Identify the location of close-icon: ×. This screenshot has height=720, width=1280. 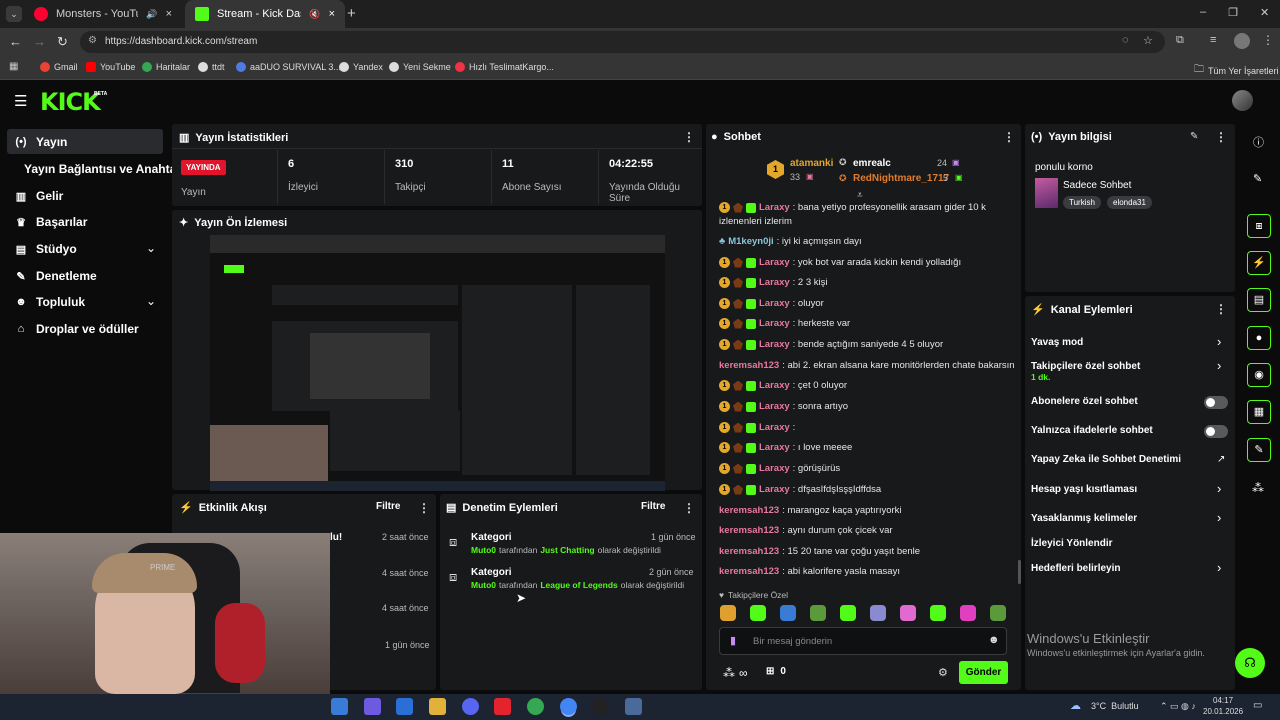
(169, 14).